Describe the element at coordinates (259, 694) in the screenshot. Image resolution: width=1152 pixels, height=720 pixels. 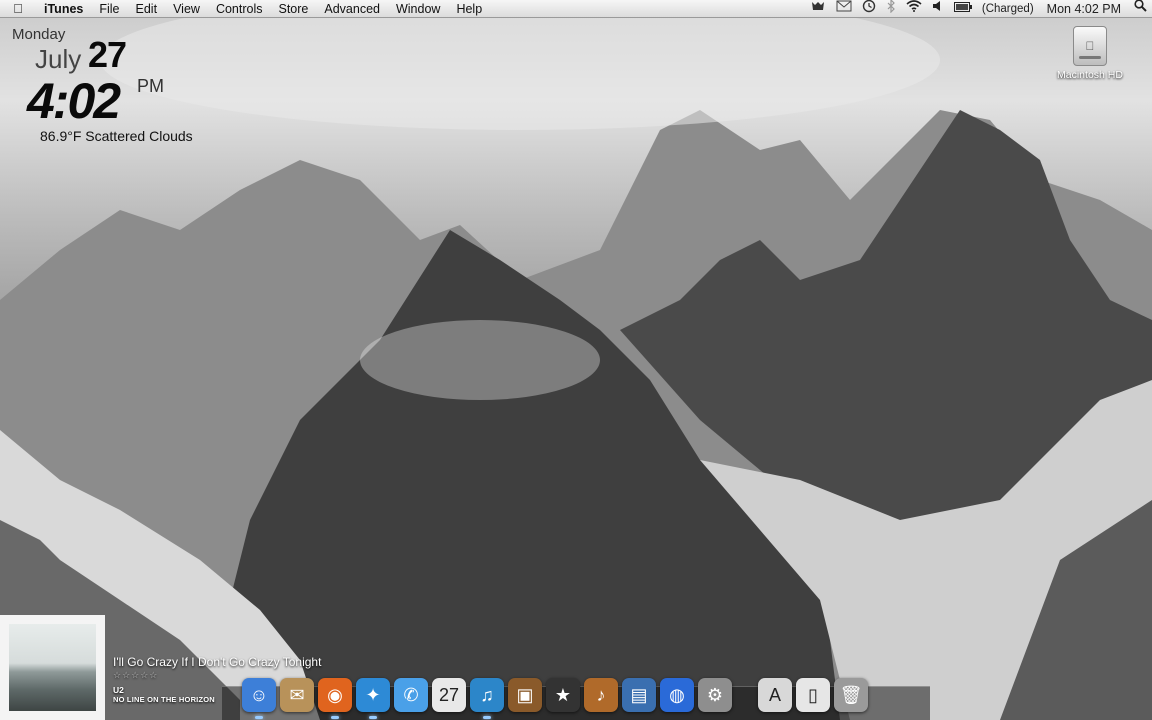
I see `finder-glyph: ☺` at that location.